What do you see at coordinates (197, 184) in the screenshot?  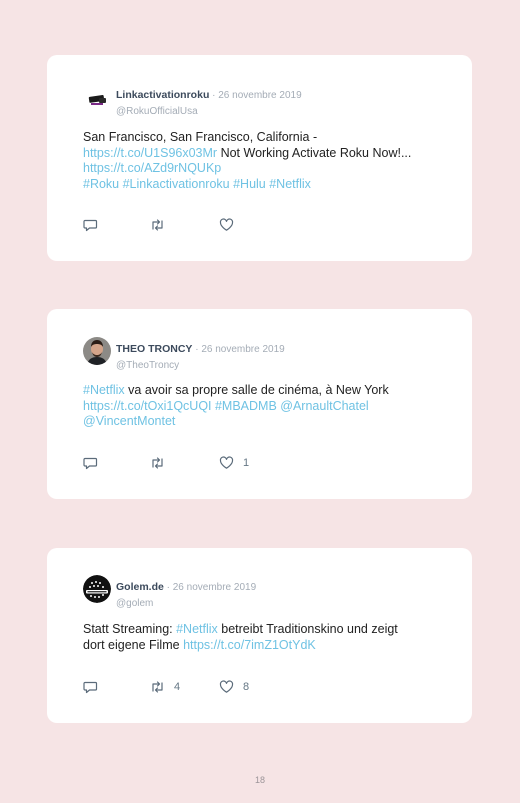 I see `tweet-link: #Roku #Linkactivationroku #Hulu #Netflix` at bounding box center [197, 184].